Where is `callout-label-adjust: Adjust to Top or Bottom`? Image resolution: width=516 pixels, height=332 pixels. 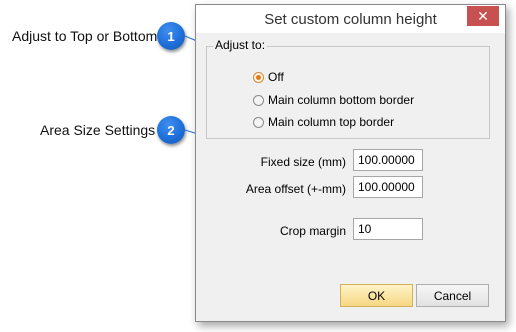
callout-label-adjust: Adjust to Top or Bottom is located at coordinates (85, 36).